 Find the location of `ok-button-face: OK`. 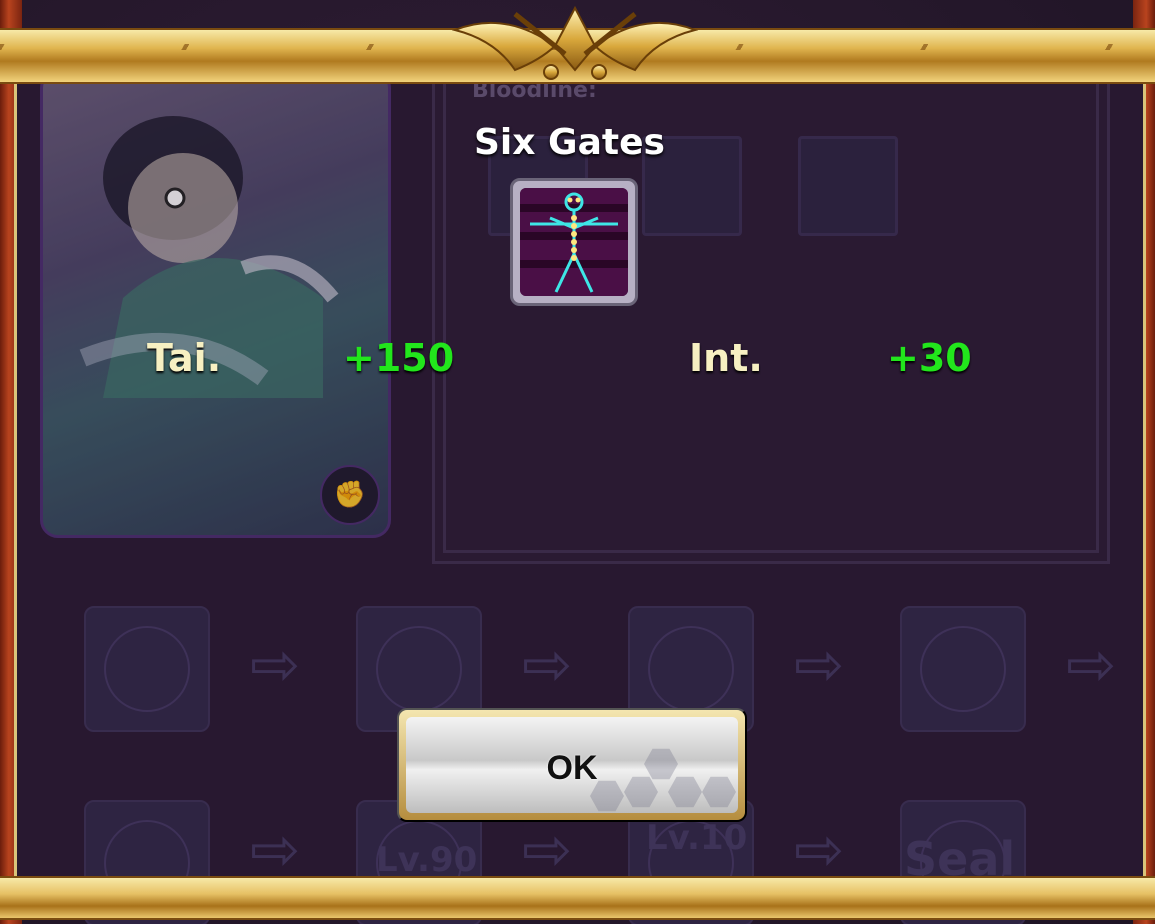

ok-button-face: OK is located at coordinates (572, 765).